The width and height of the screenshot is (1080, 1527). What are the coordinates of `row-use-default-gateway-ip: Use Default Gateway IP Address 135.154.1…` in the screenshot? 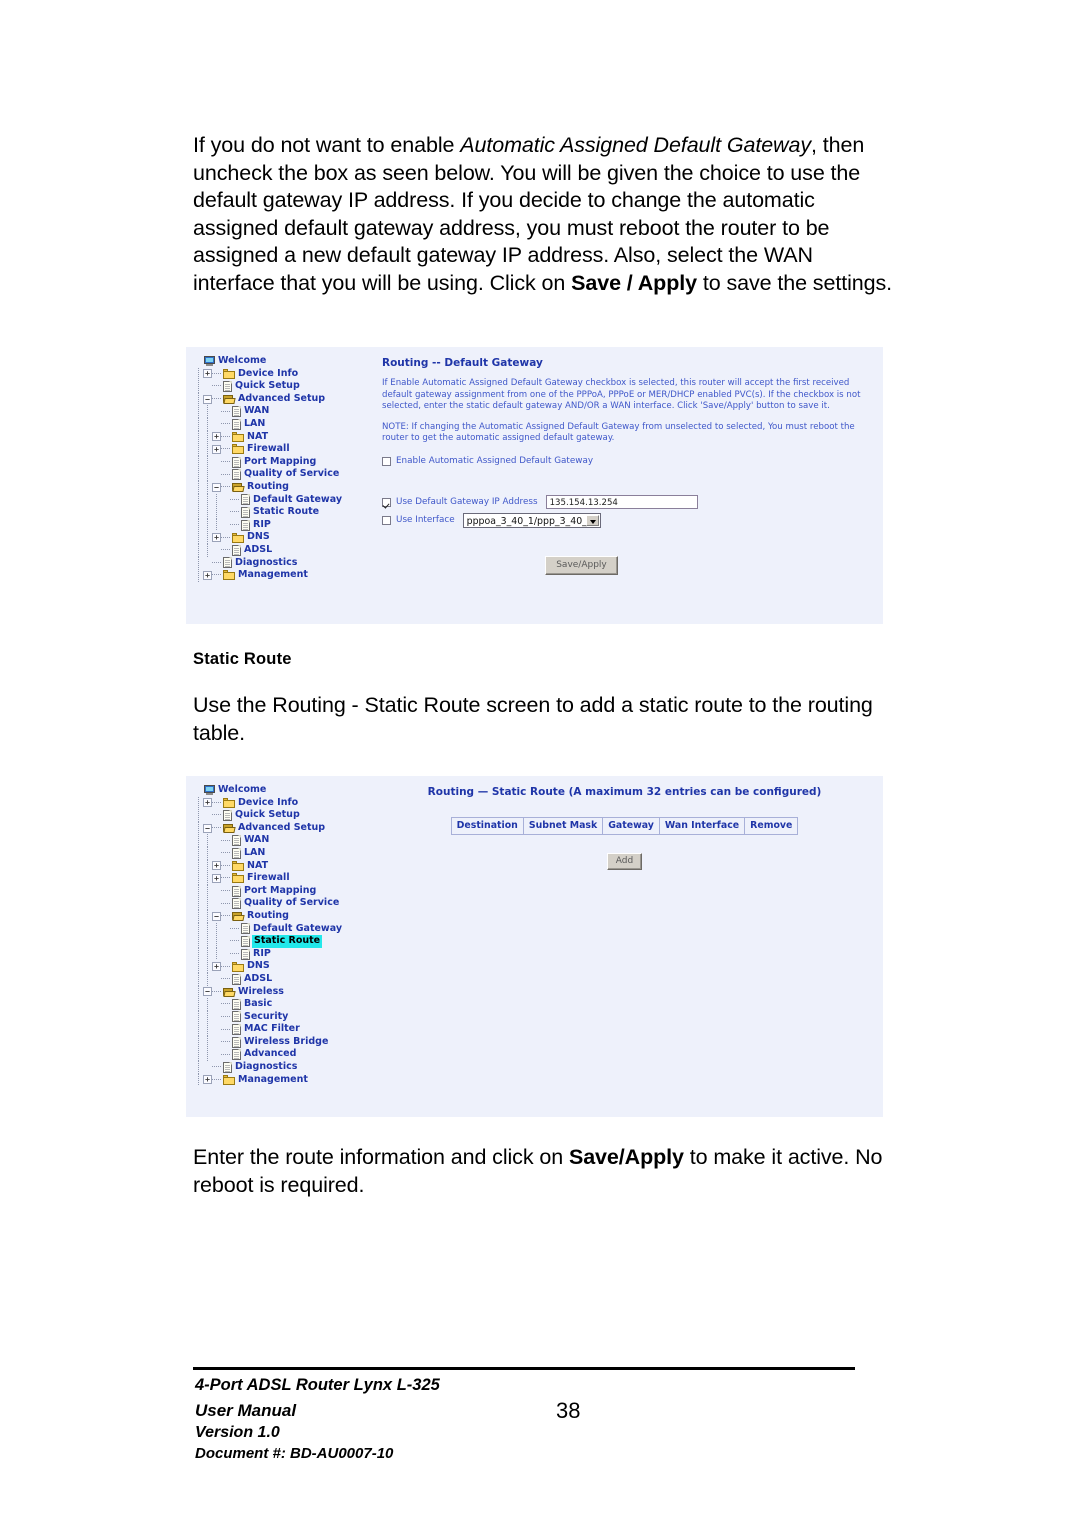 It's located at (629, 502).